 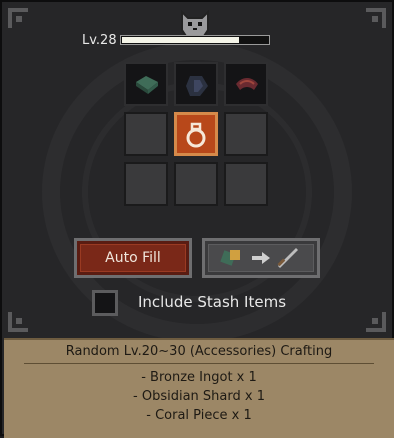 I want to click on result-slot-selected, so click(x=196, y=134).